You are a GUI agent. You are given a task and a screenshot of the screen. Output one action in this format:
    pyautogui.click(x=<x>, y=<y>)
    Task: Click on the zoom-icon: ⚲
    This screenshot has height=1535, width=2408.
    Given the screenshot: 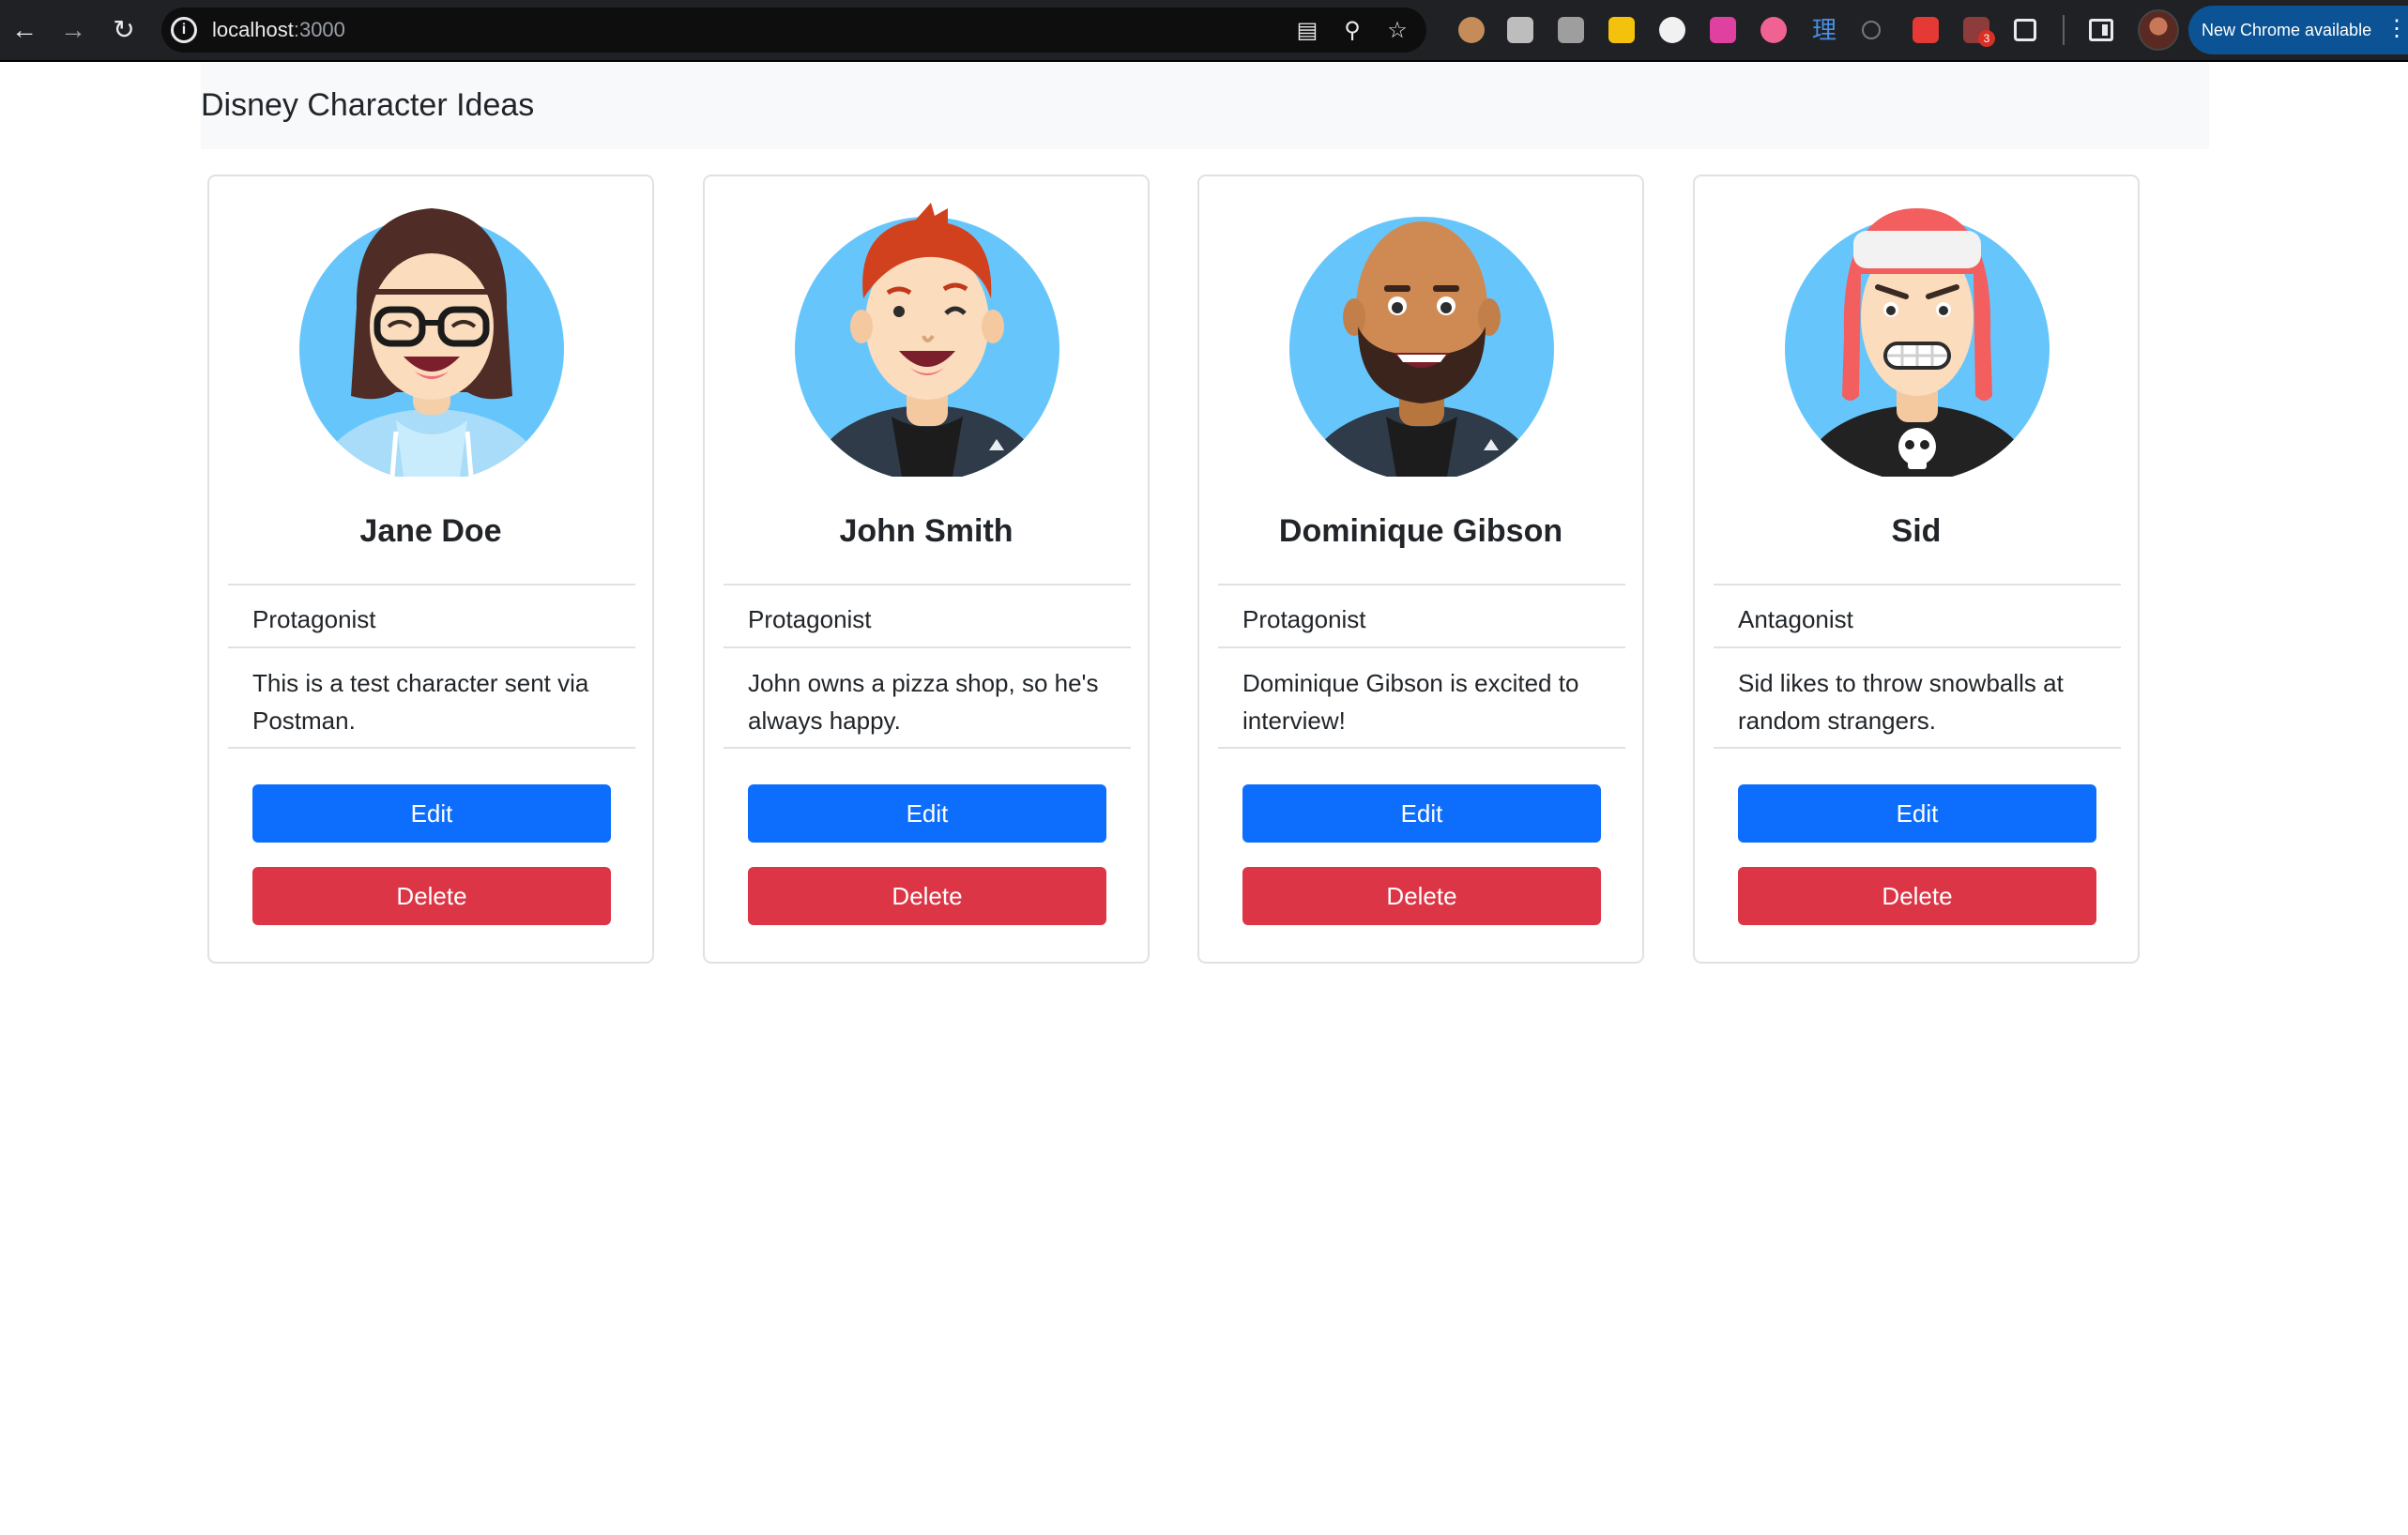 What is the action you would take?
    pyautogui.click(x=1352, y=31)
    